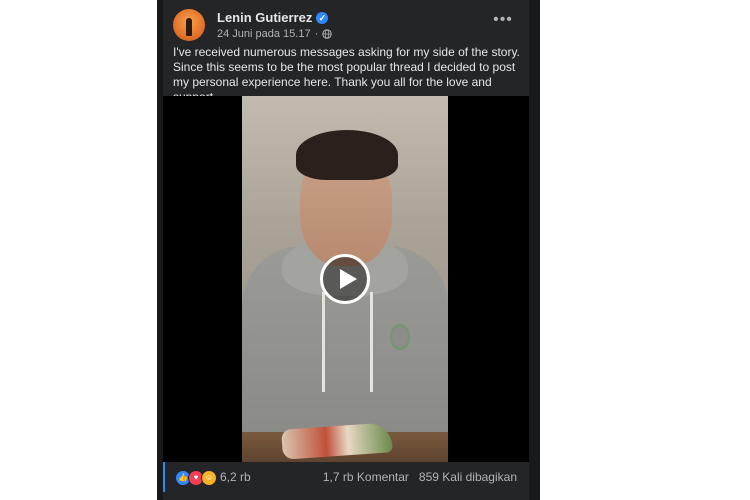 This screenshot has width=750, height=500. Describe the element at coordinates (400, 337) in the screenshot. I see `thumbnail-logo` at that location.